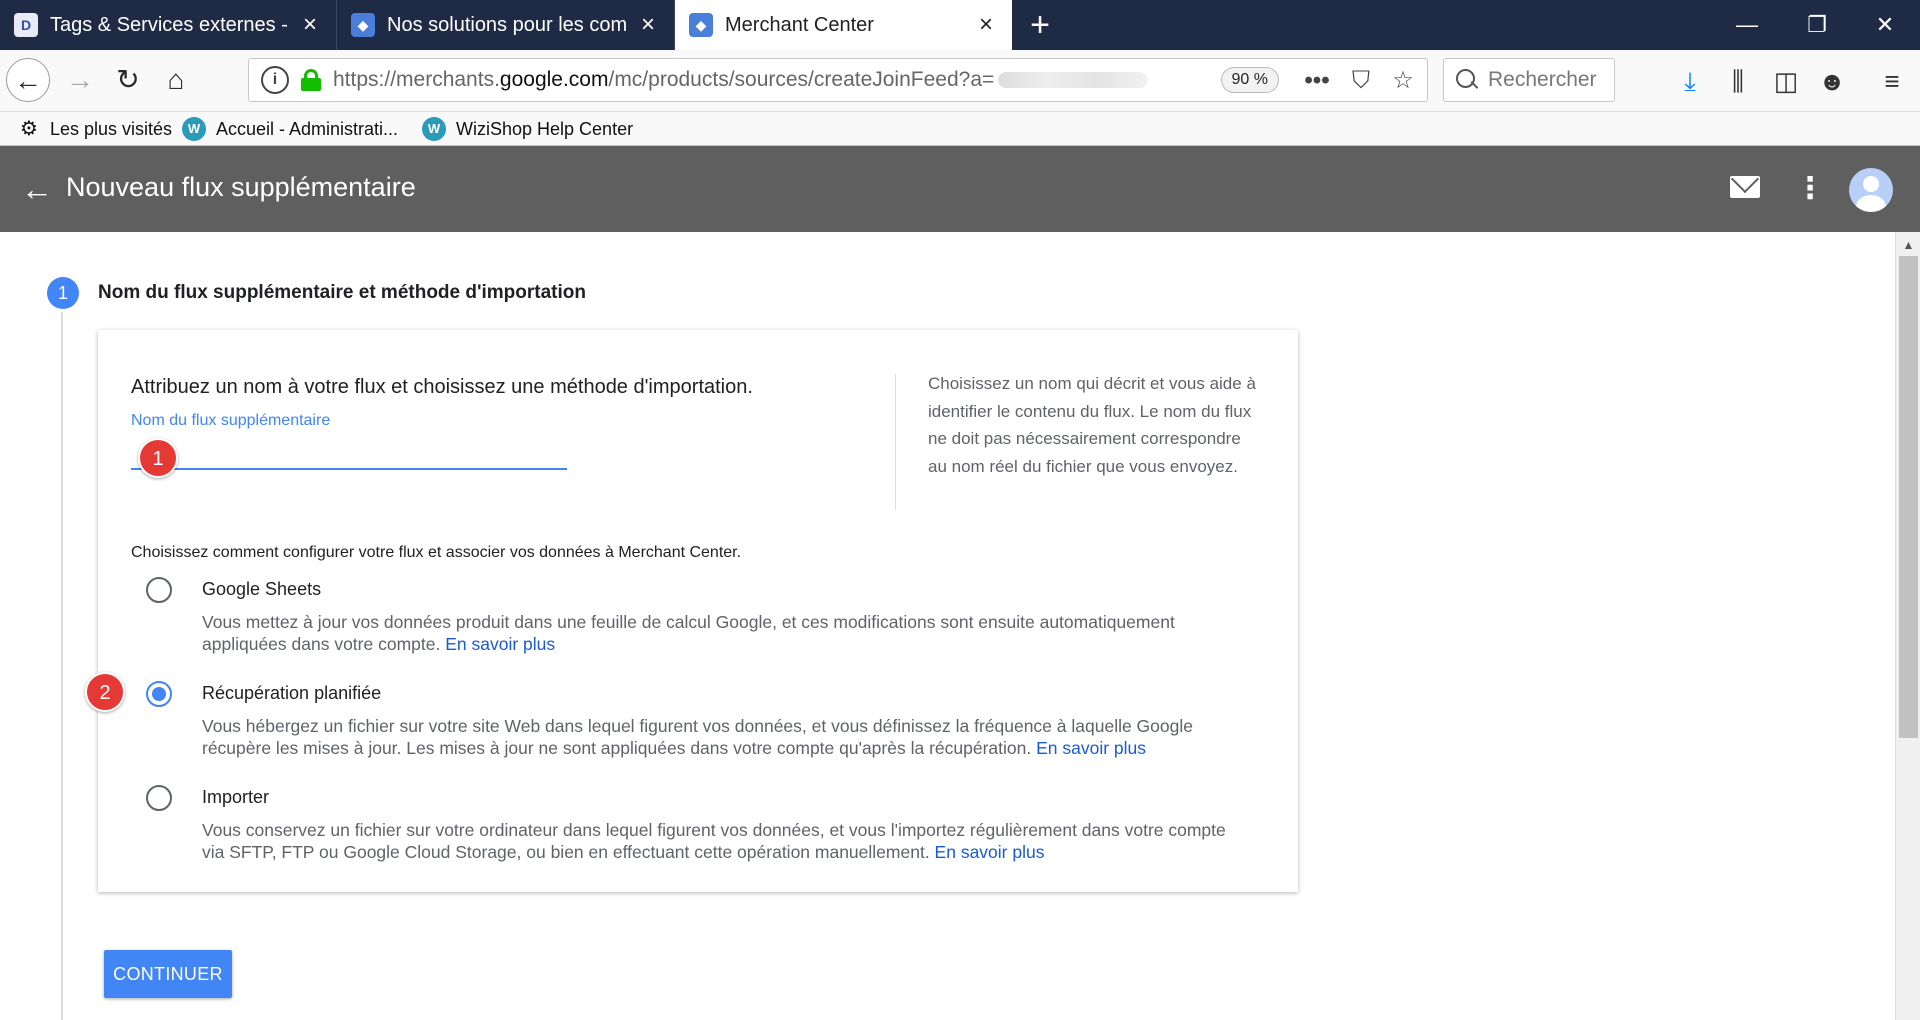 This screenshot has width=1920, height=1020. Describe the element at coordinates (1467, 80) in the screenshot. I see `search-icon` at that location.